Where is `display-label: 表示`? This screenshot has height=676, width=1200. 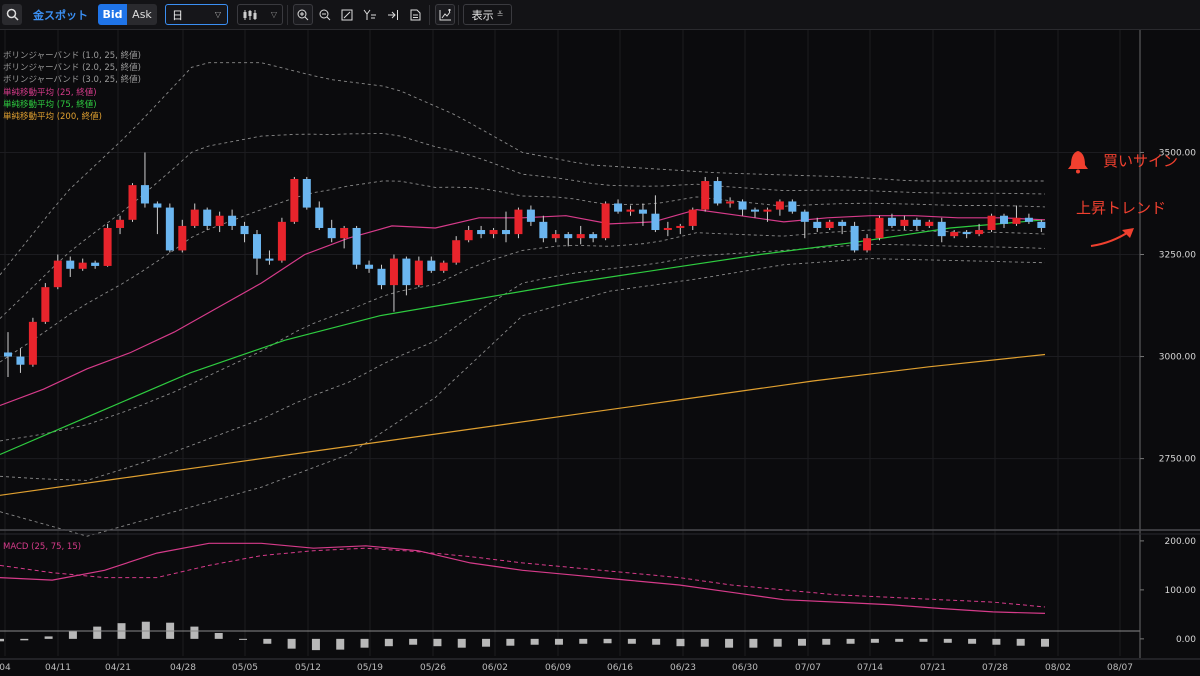 display-label: 表示 is located at coordinates (482, 15).